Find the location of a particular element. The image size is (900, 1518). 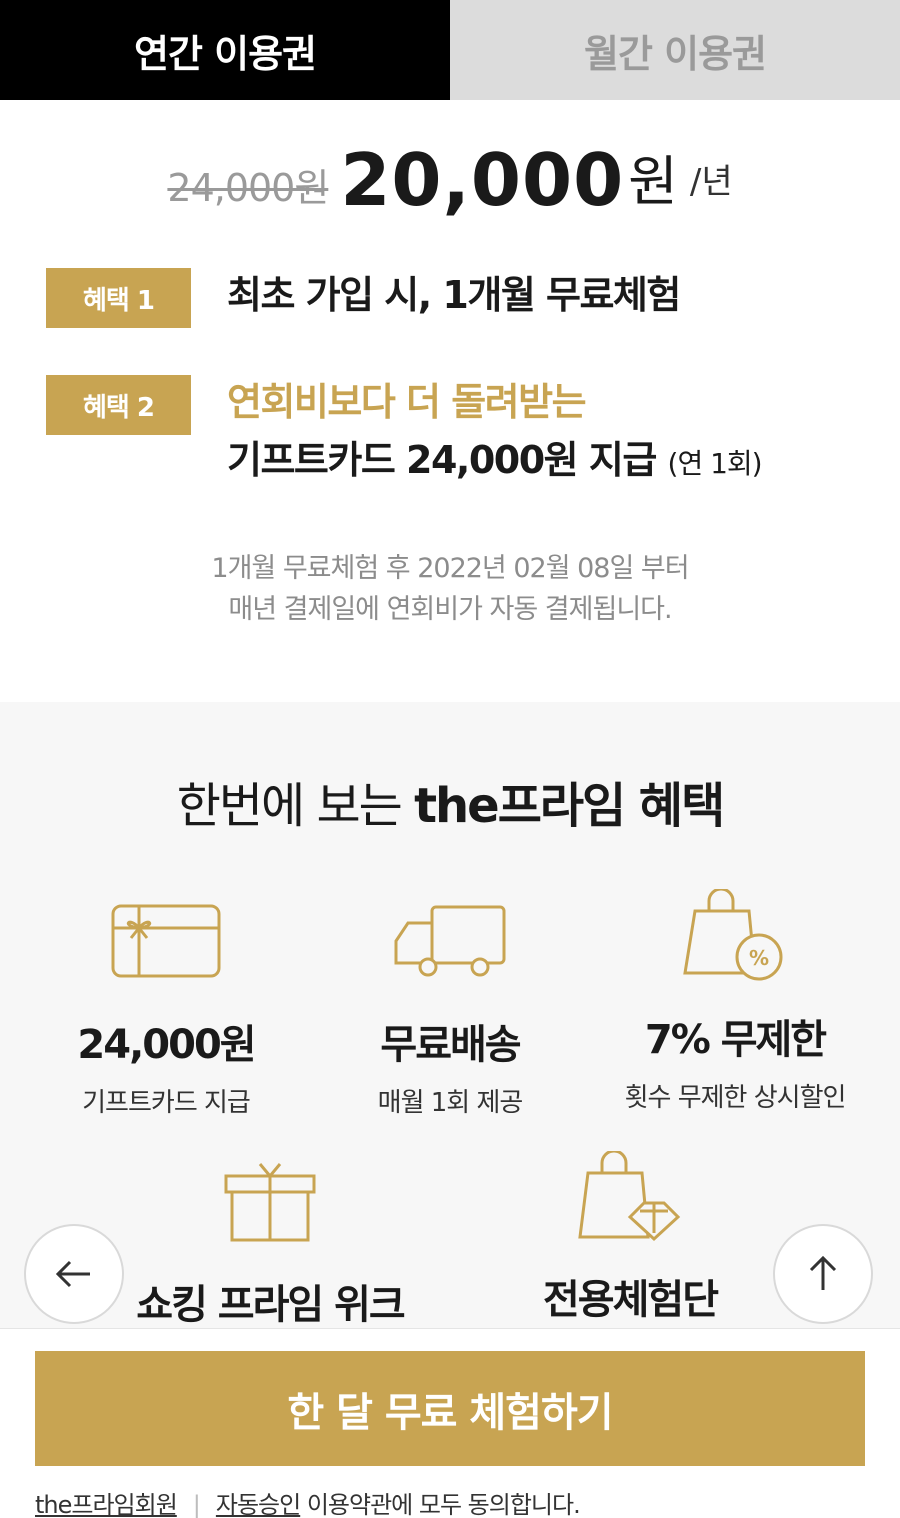

summary-title-bold: the프라임 혜택 is located at coordinates (569, 806).